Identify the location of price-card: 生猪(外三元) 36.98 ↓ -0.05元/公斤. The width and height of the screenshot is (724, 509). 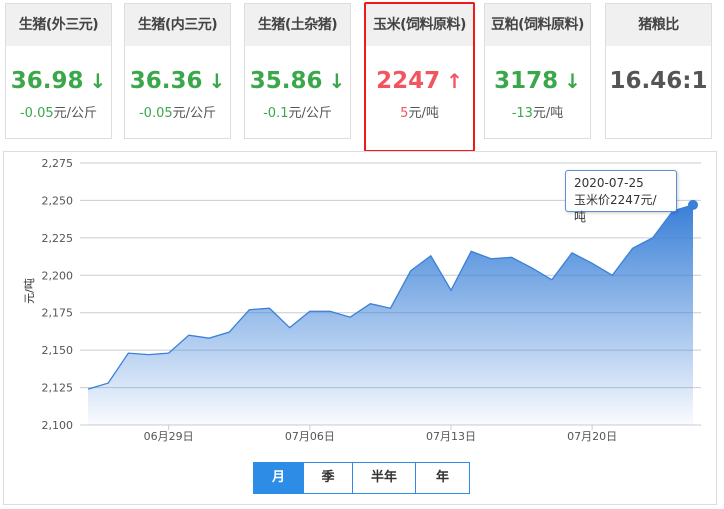
(58, 71).